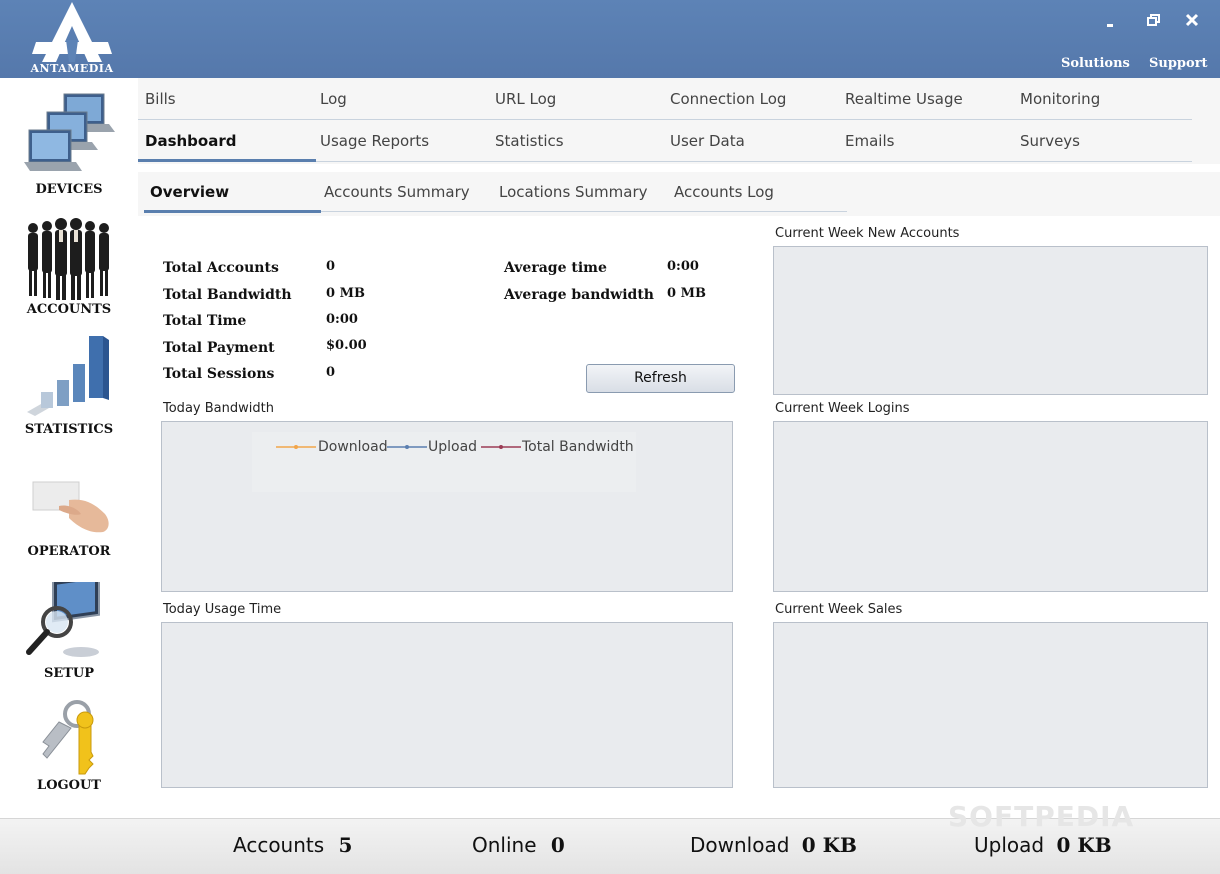  Describe the element at coordinates (1110, 20) in the screenshot. I see `minimize-button` at that location.